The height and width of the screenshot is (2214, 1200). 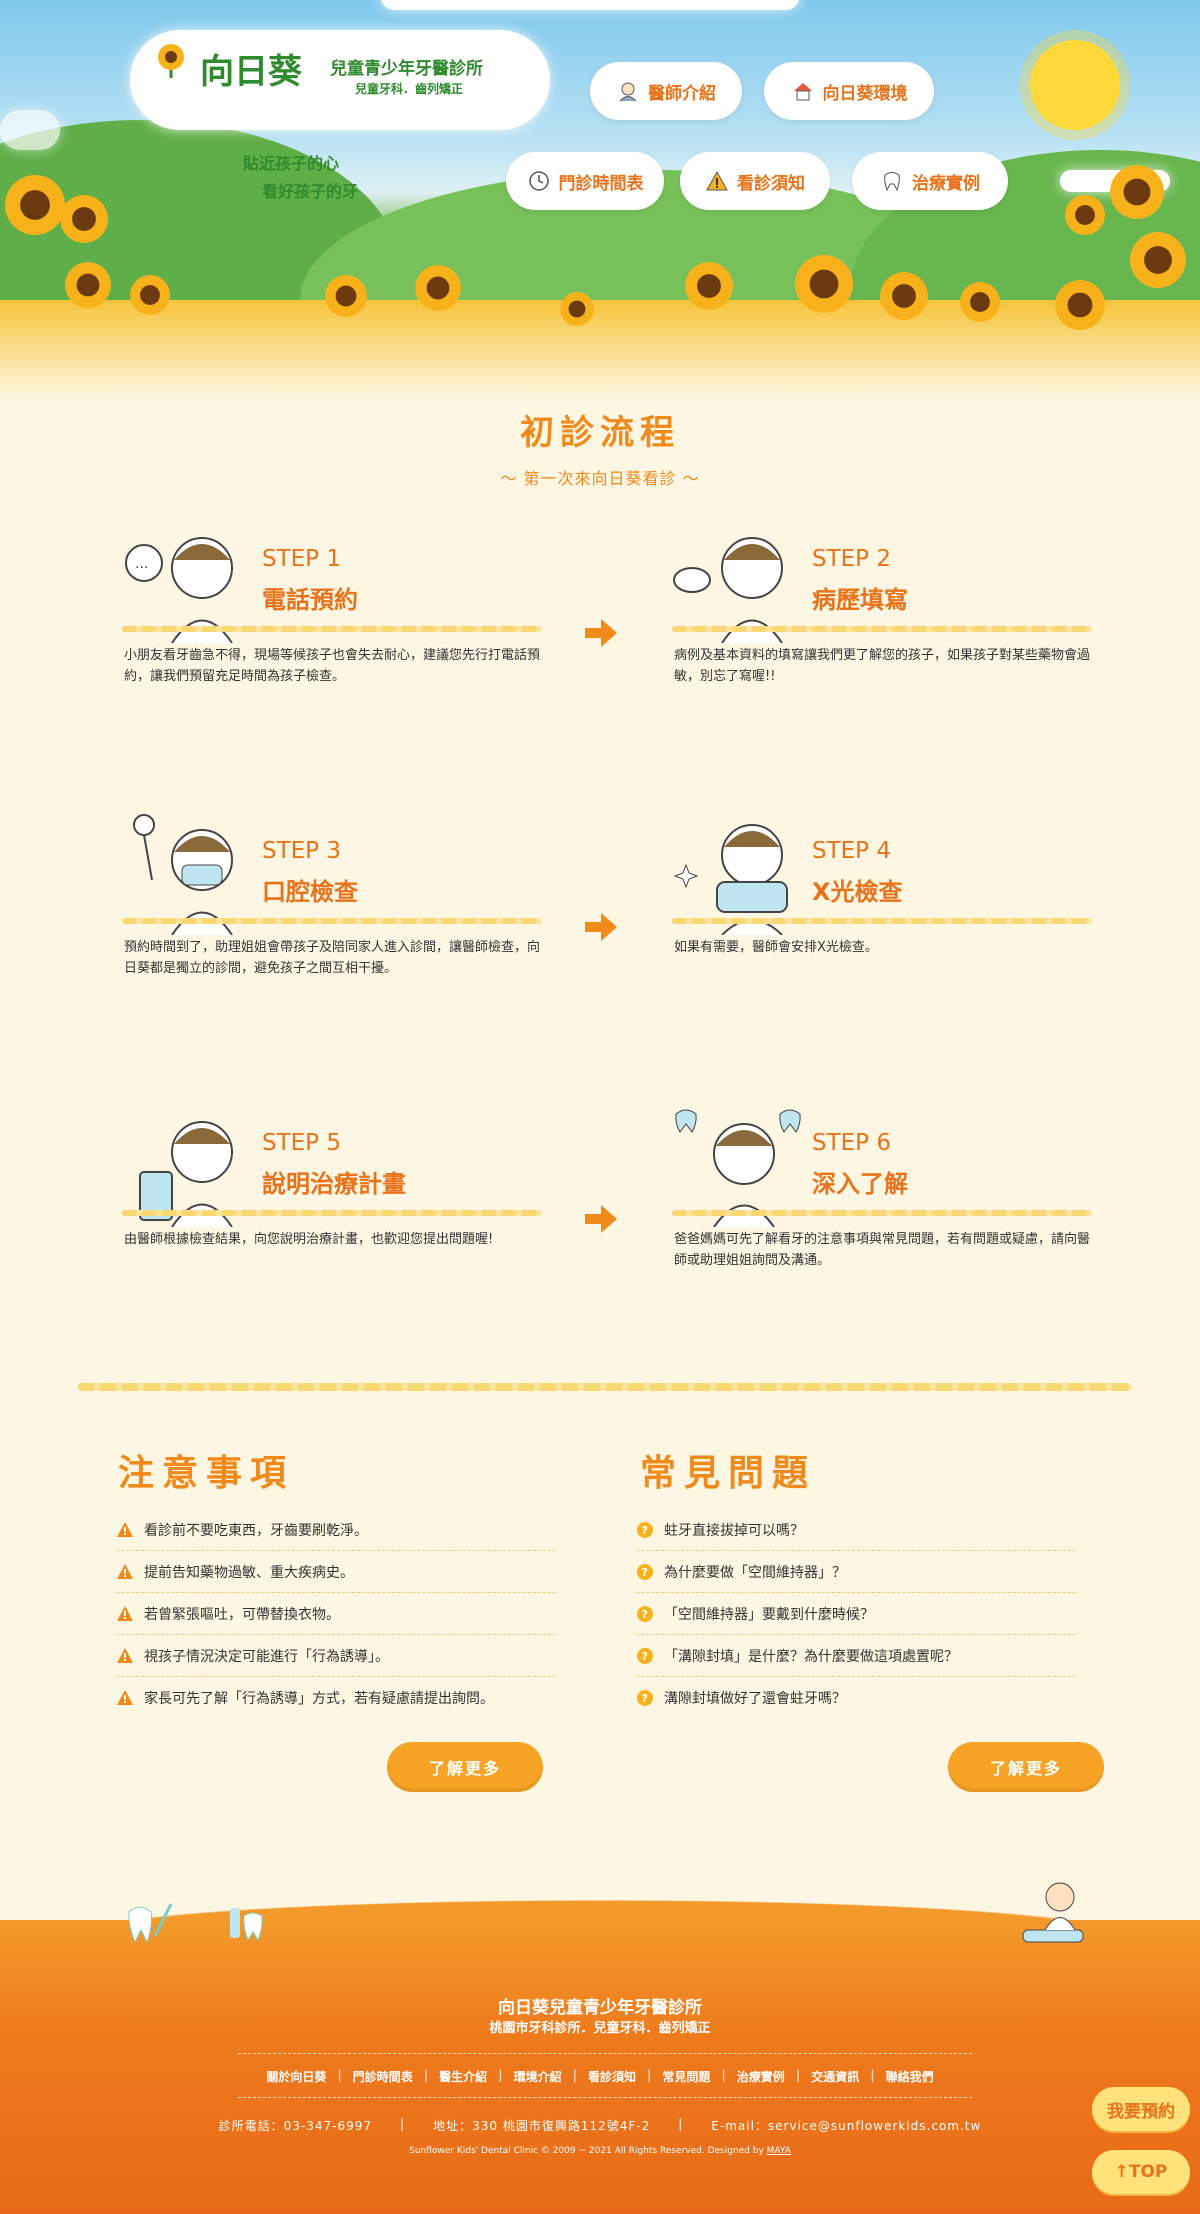 What do you see at coordinates (409, 89) in the screenshot?
I see `logo-tagline: 兒童牙科．齒列矯正` at bounding box center [409, 89].